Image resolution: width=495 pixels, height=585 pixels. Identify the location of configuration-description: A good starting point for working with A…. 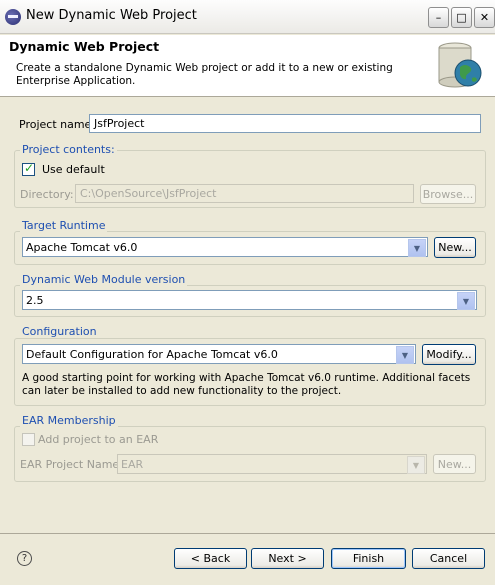
(246, 384).